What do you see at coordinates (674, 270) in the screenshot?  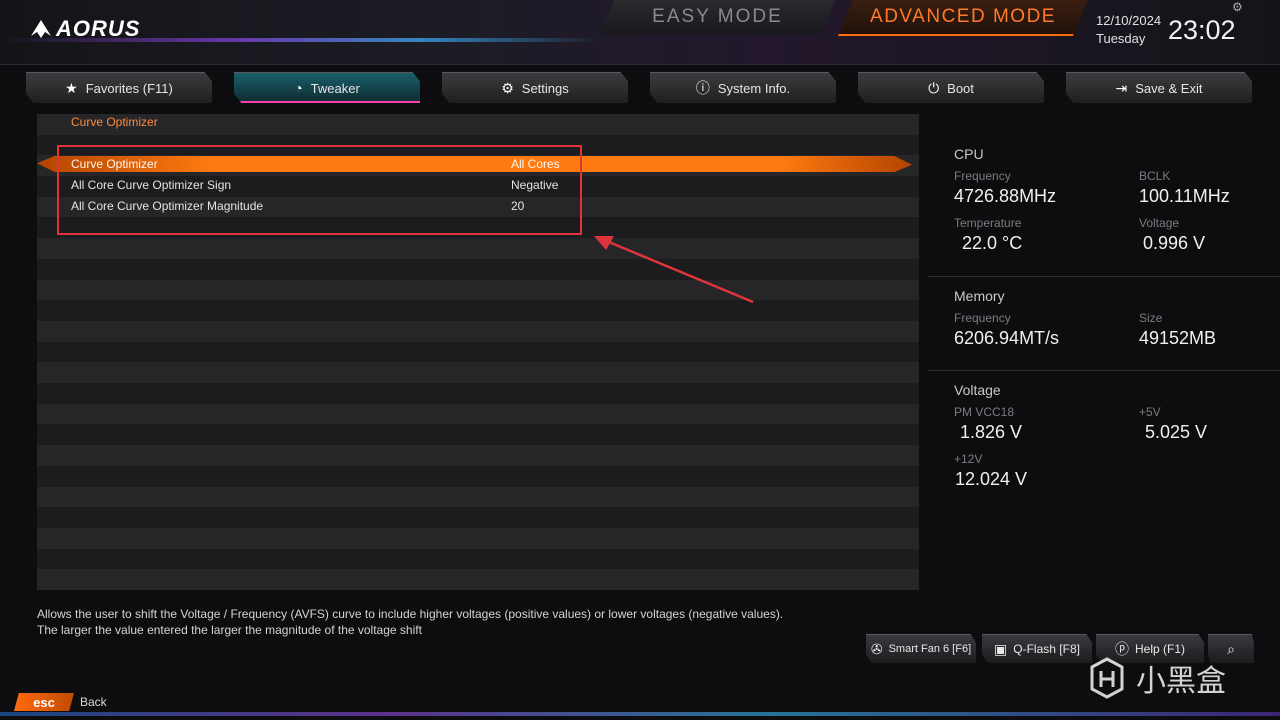 I see `annotation-arrow-icon` at bounding box center [674, 270].